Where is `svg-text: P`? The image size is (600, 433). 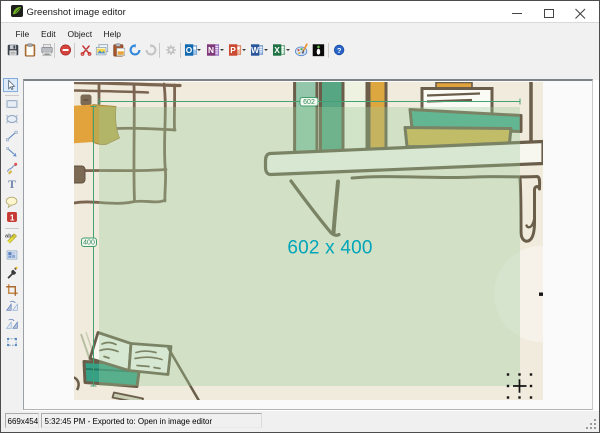
svg-text: P is located at coordinates (233, 50).